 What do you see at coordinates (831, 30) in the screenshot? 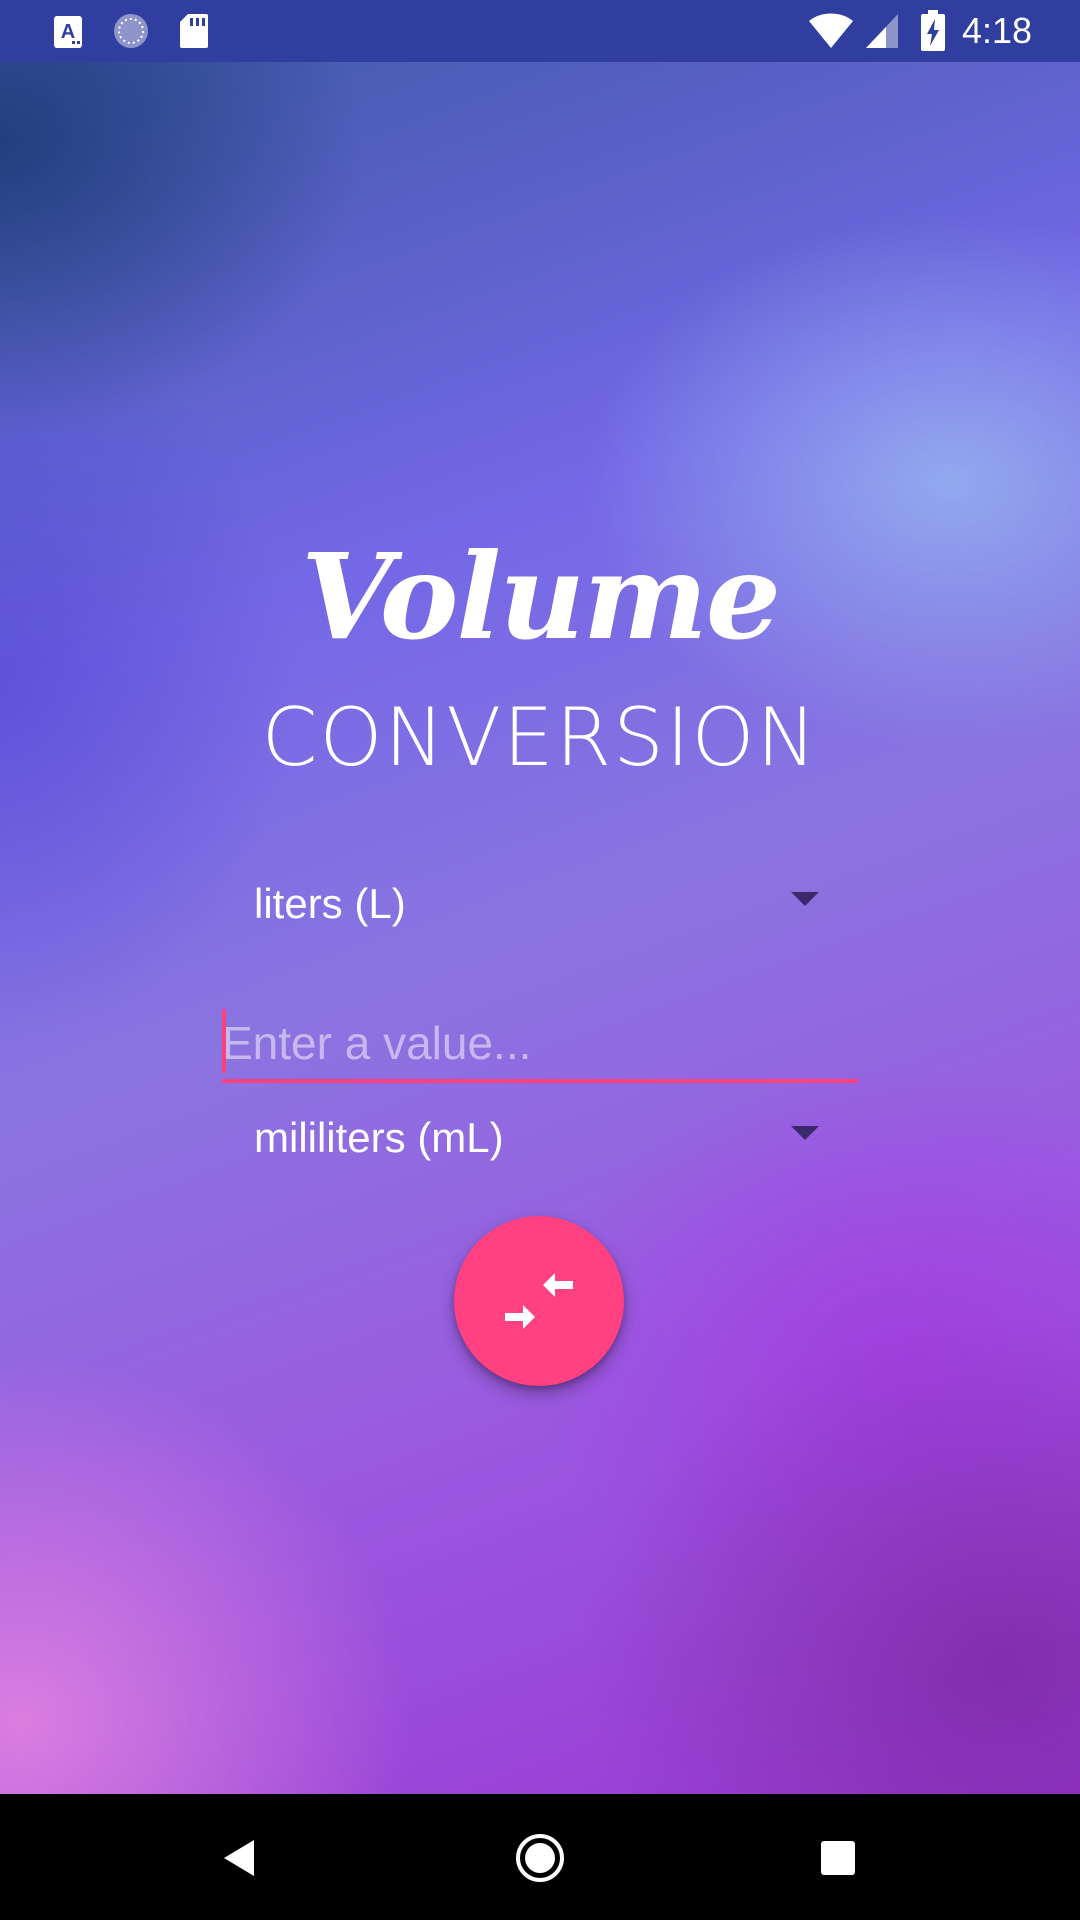
I see `wifi-icon` at bounding box center [831, 30].